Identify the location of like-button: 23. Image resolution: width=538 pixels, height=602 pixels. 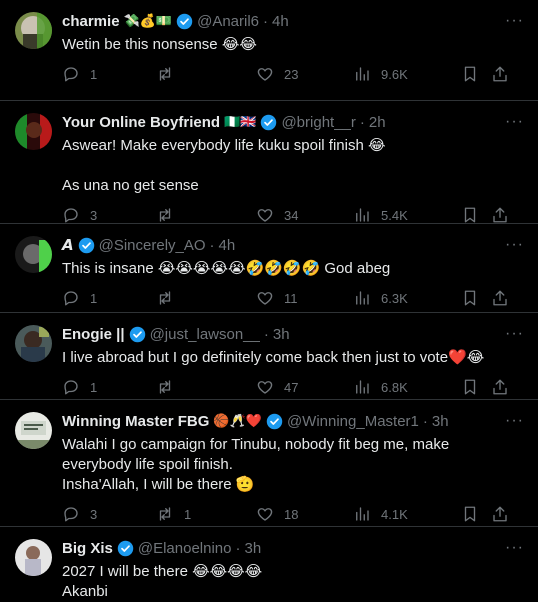
(304, 74).